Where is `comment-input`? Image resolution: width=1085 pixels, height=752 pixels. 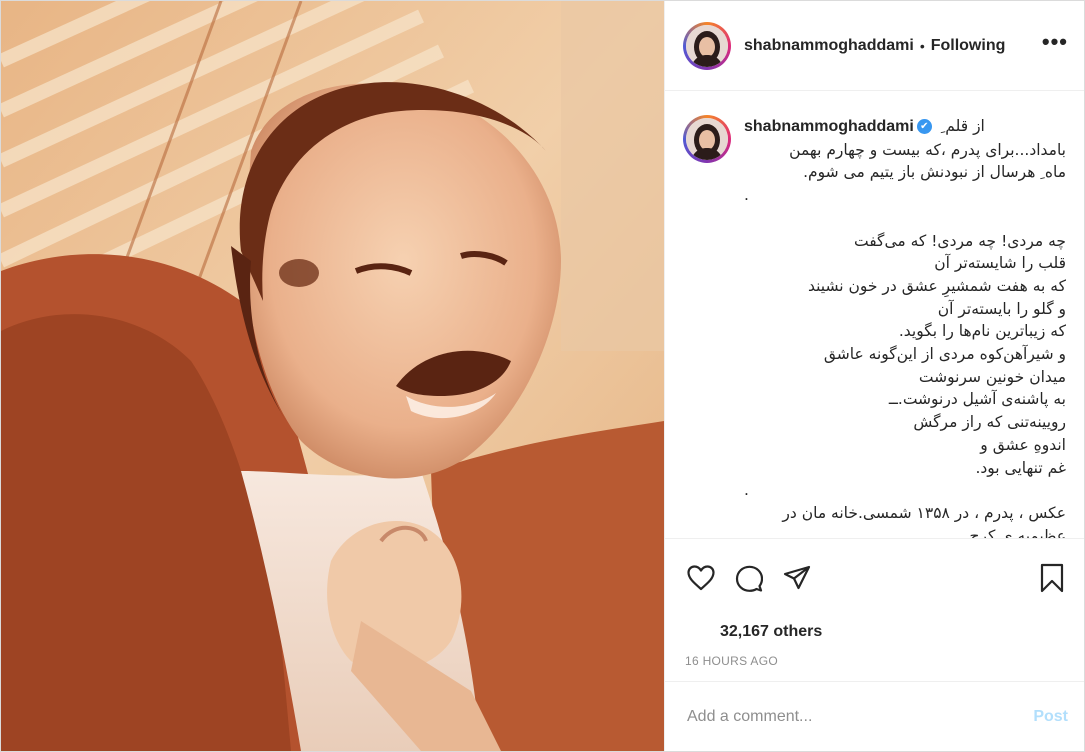
comment-input is located at coordinates (859, 716).